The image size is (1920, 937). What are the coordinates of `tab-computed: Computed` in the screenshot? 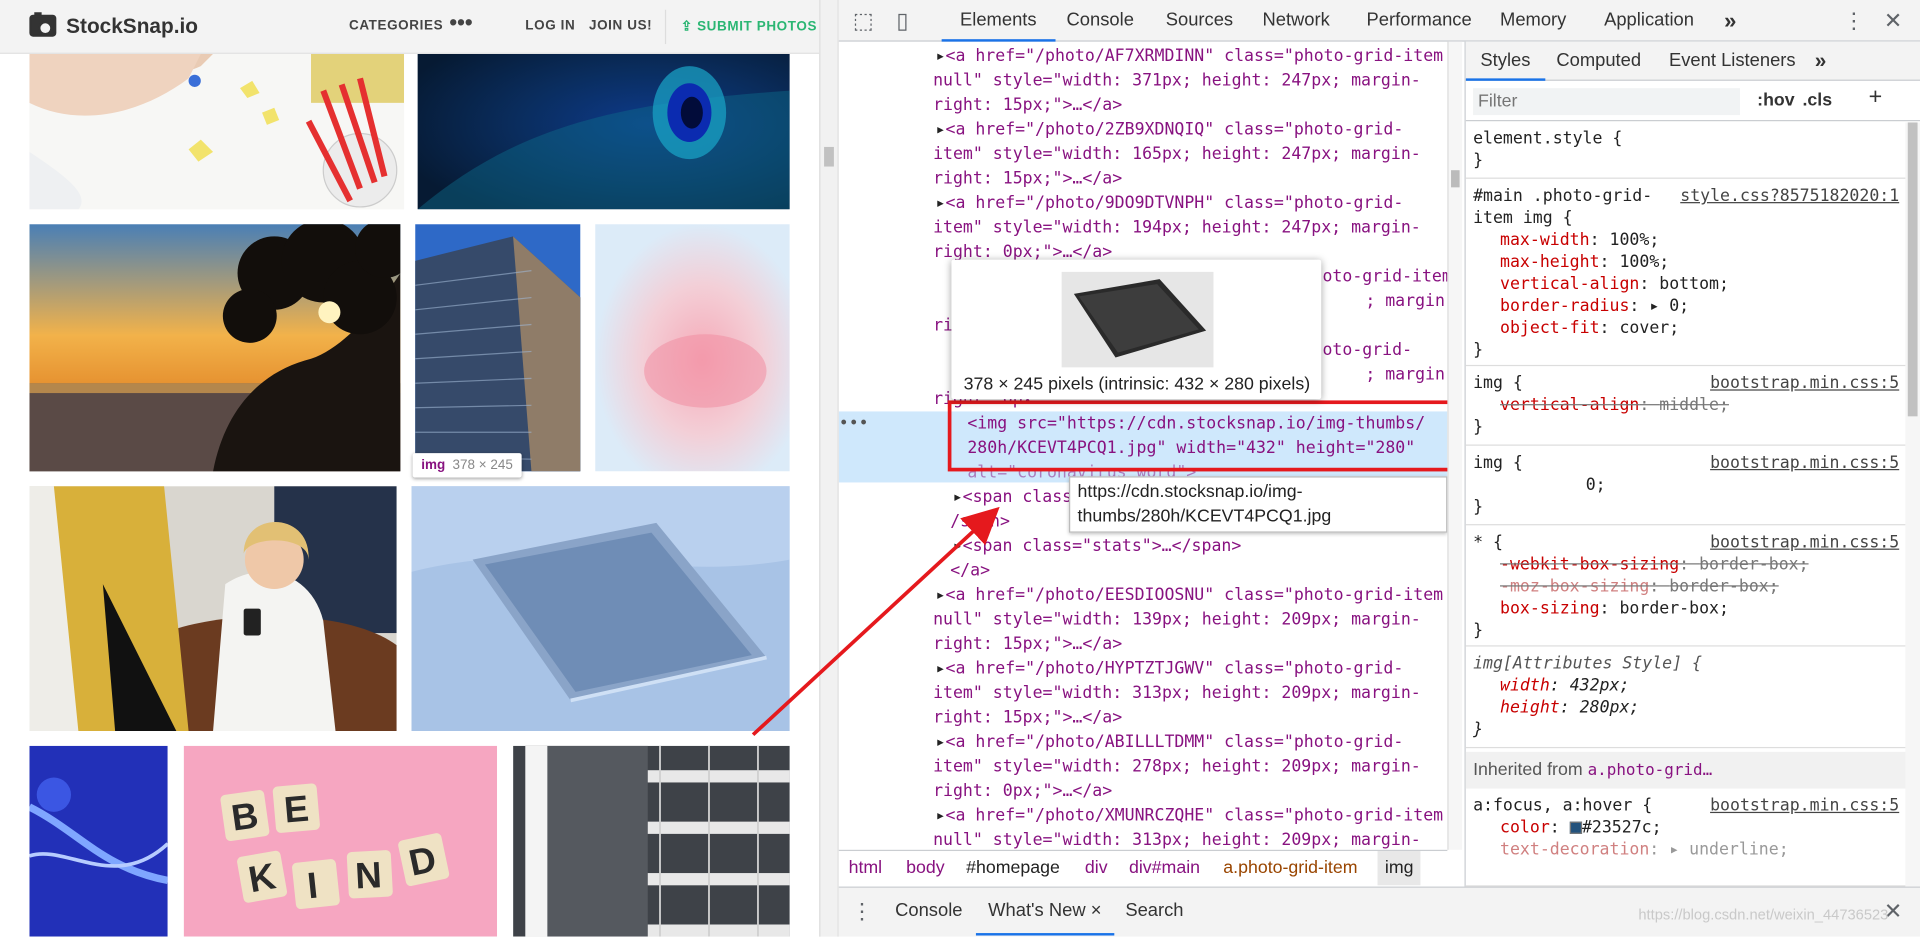 It's located at (1598, 61).